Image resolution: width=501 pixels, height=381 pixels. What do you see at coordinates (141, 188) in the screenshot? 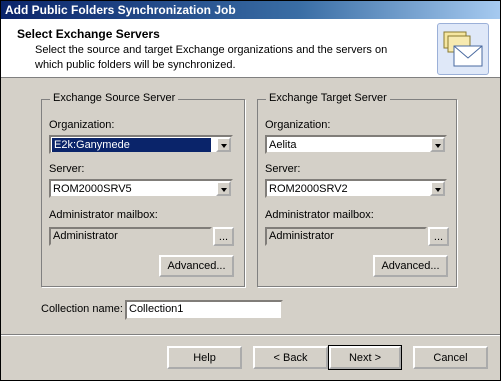
I see `source-server-select: ROM2000SRV5` at bounding box center [141, 188].